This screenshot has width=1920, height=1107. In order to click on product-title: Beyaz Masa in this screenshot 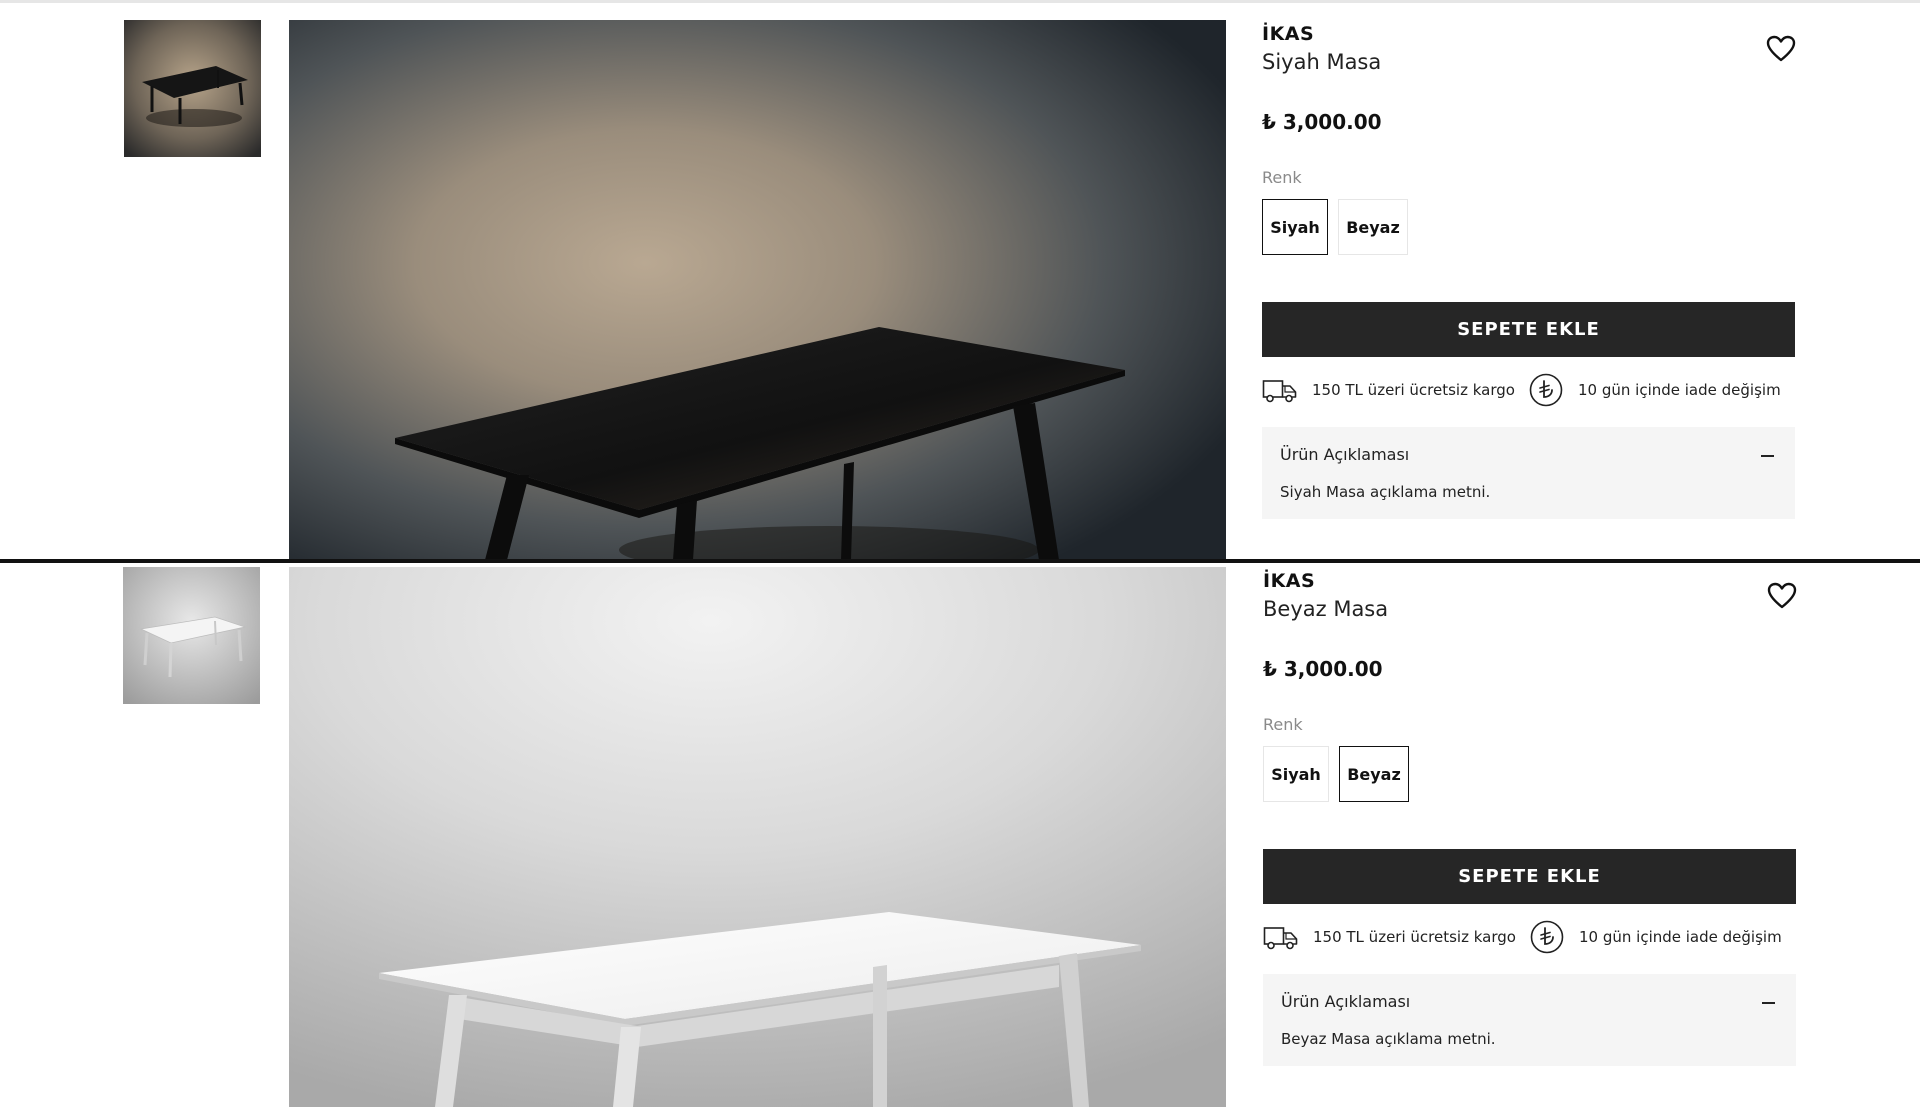, I will do `click(1326, 609)`.